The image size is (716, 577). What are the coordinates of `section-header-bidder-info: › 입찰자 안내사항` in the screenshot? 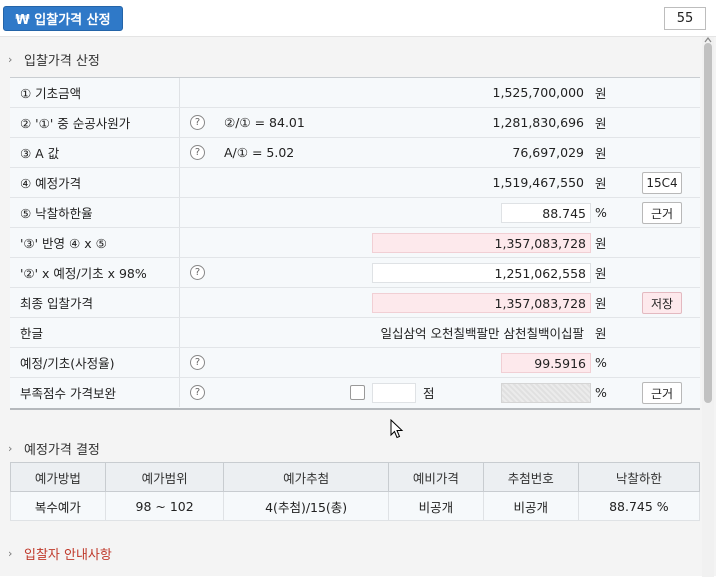 It's located at (60, 553).